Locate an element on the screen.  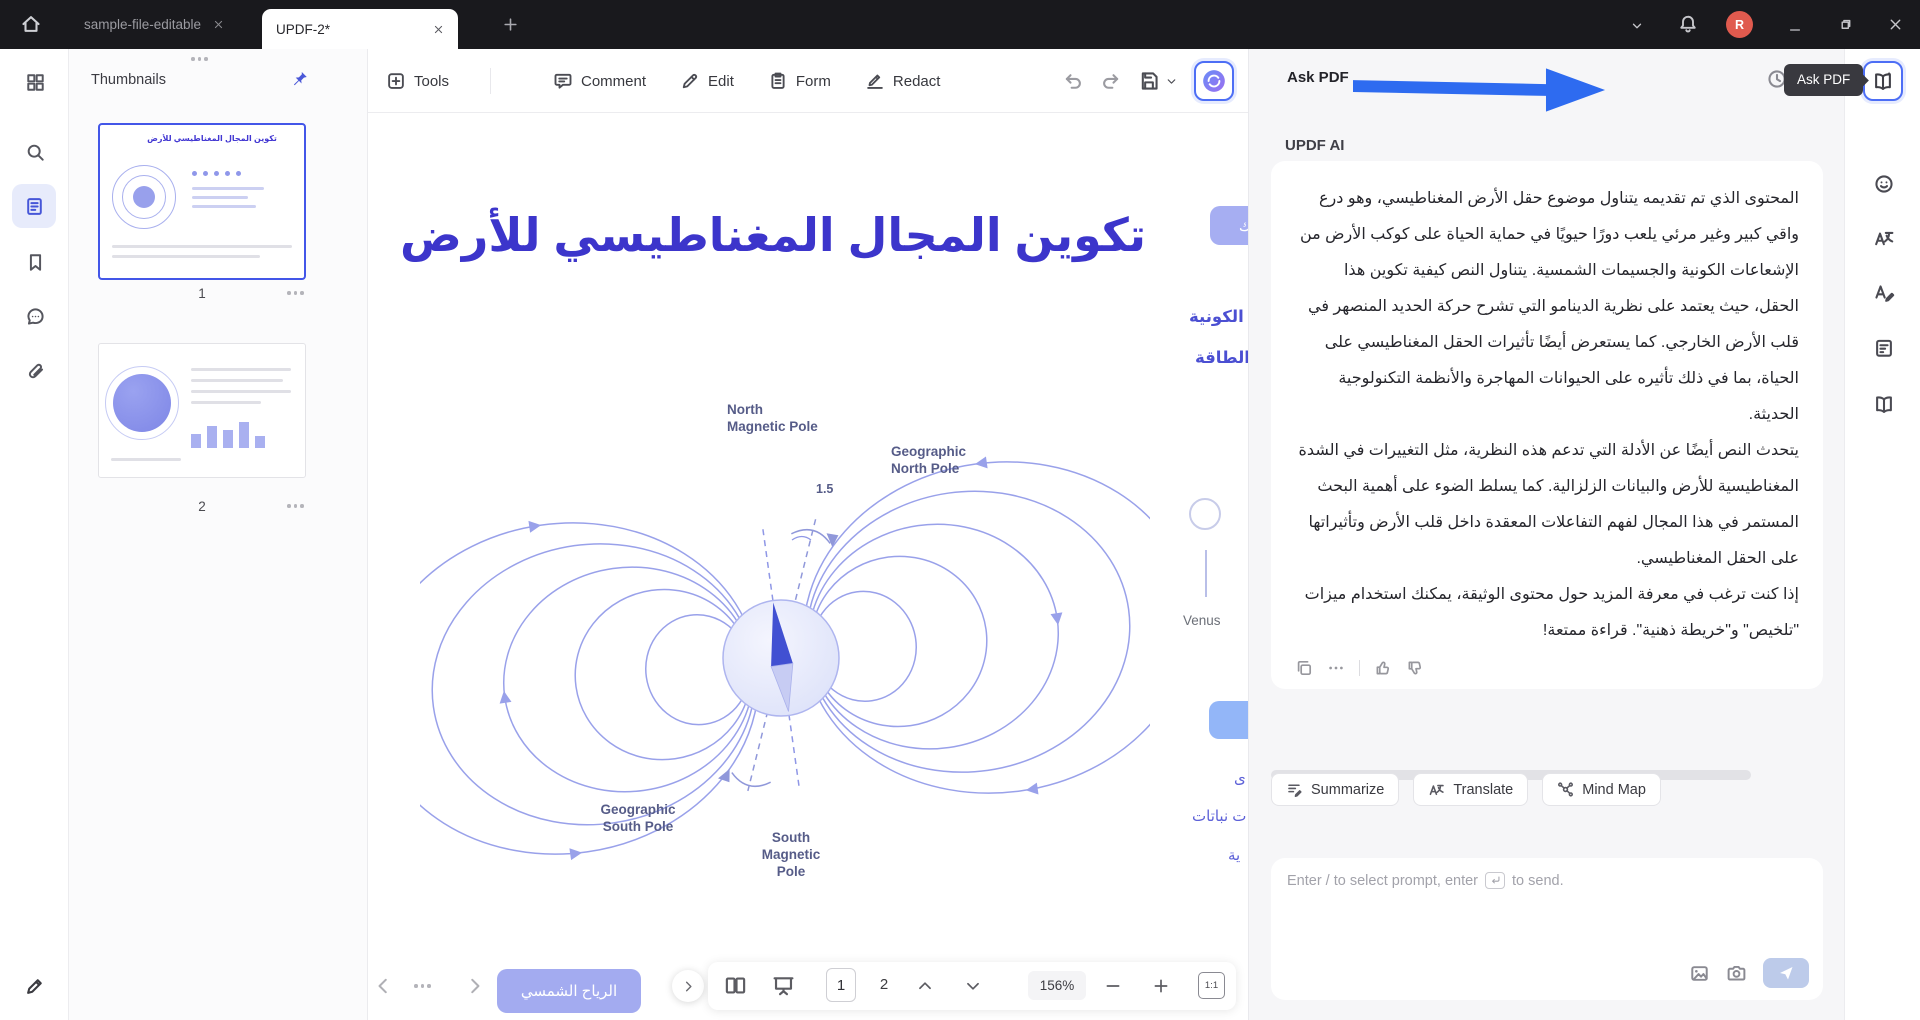
summarize-button: Summarize is located at coordinates (1335, 789).